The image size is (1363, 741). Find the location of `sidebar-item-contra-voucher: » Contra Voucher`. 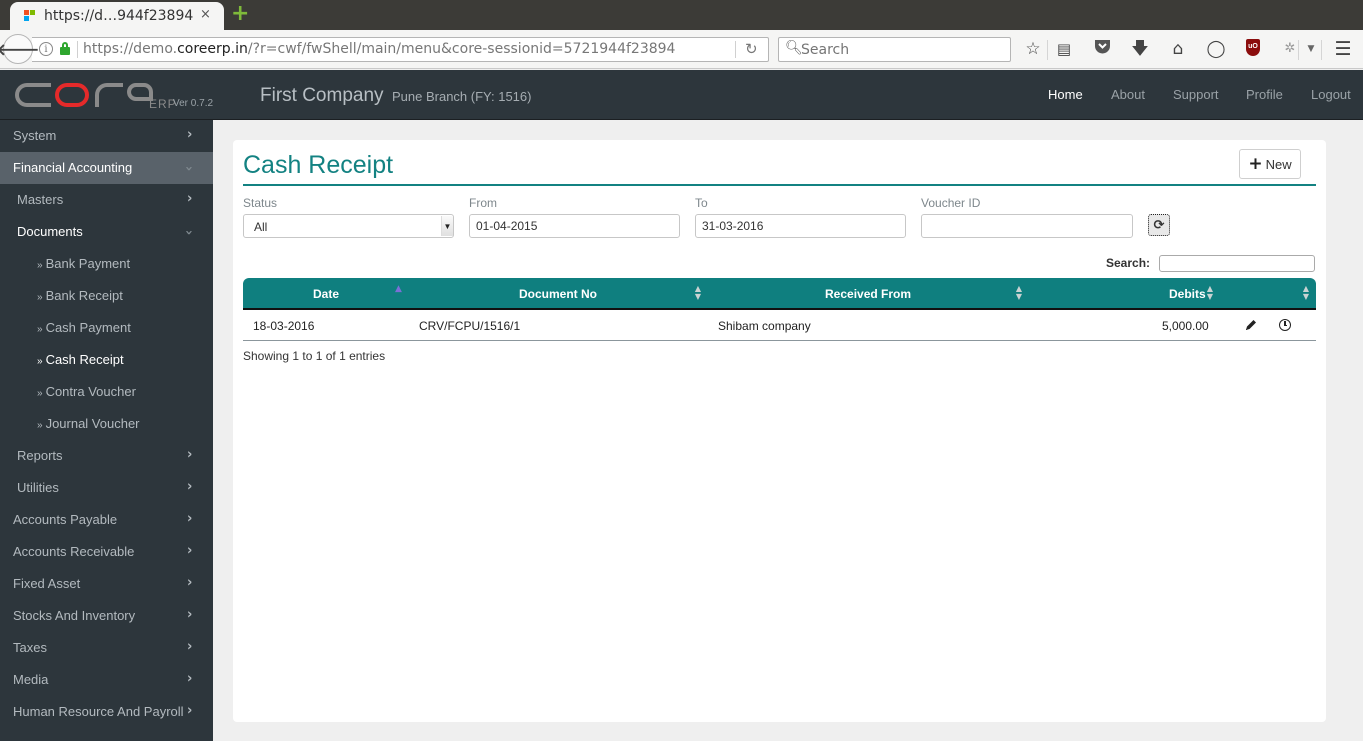

sidebar-item-contra-voucher: » Contra Voucher is located at coordinates (106, 392).